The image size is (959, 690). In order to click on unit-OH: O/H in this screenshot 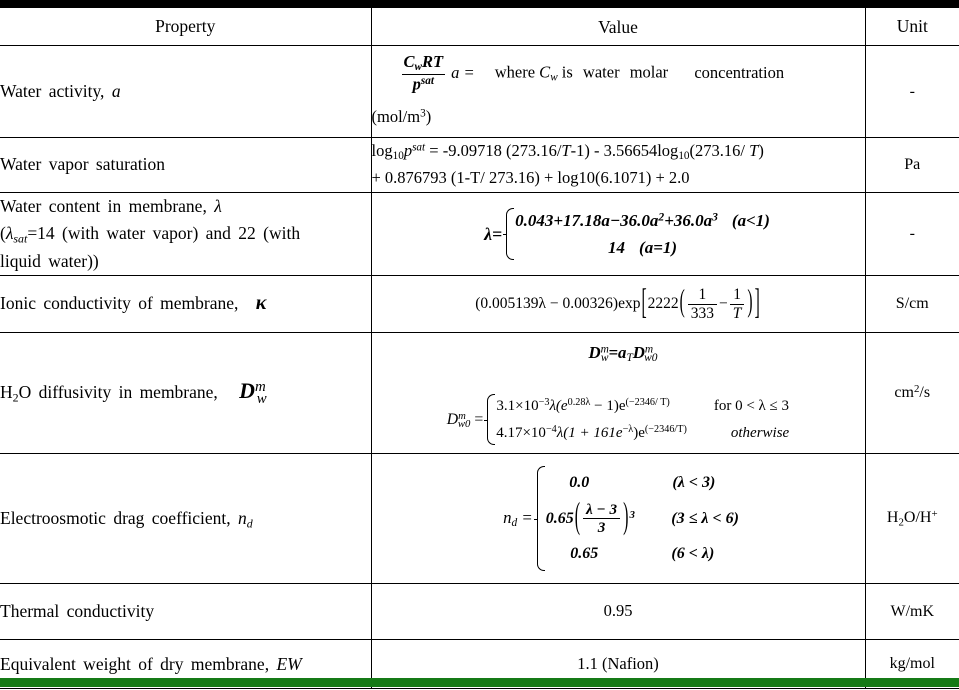, I will do `click(917, 518)`.